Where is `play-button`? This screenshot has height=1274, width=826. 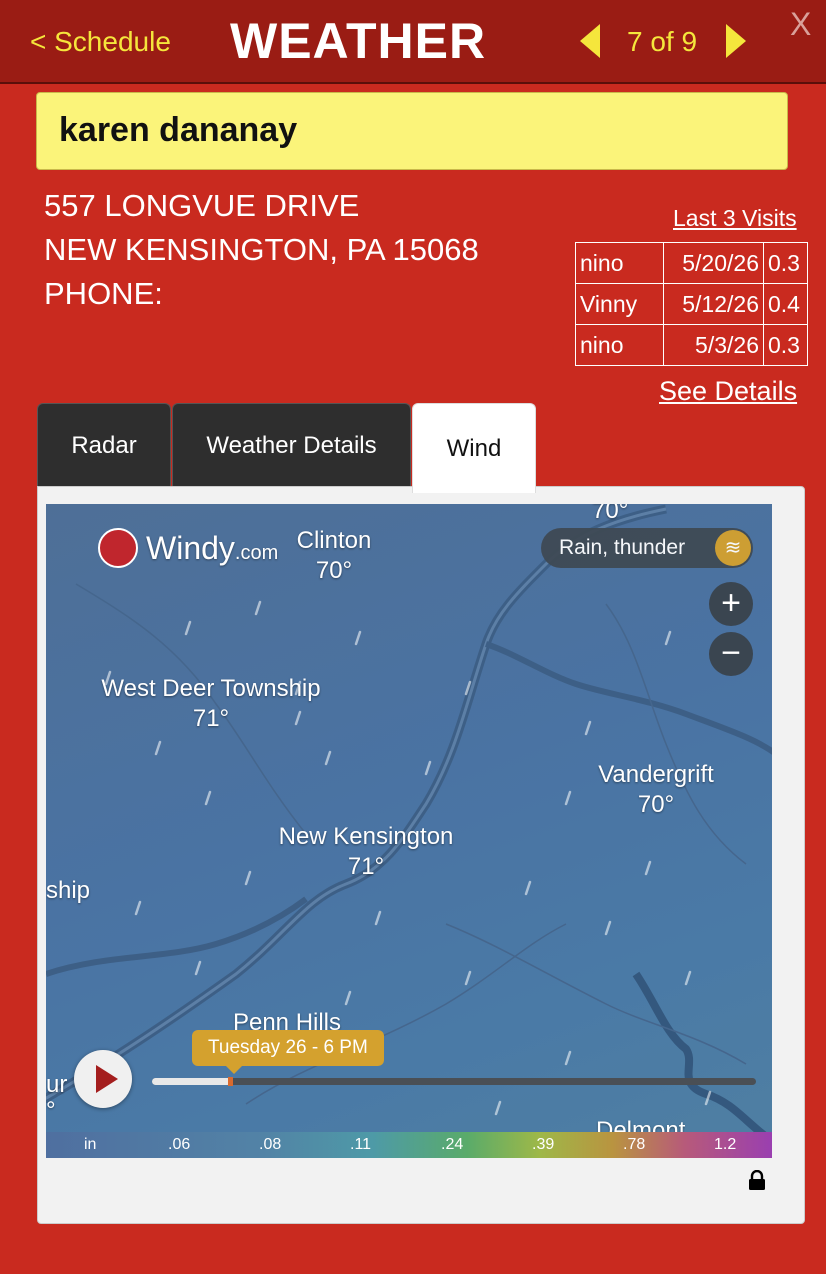 play-button is located at coordinates (103, 1079).